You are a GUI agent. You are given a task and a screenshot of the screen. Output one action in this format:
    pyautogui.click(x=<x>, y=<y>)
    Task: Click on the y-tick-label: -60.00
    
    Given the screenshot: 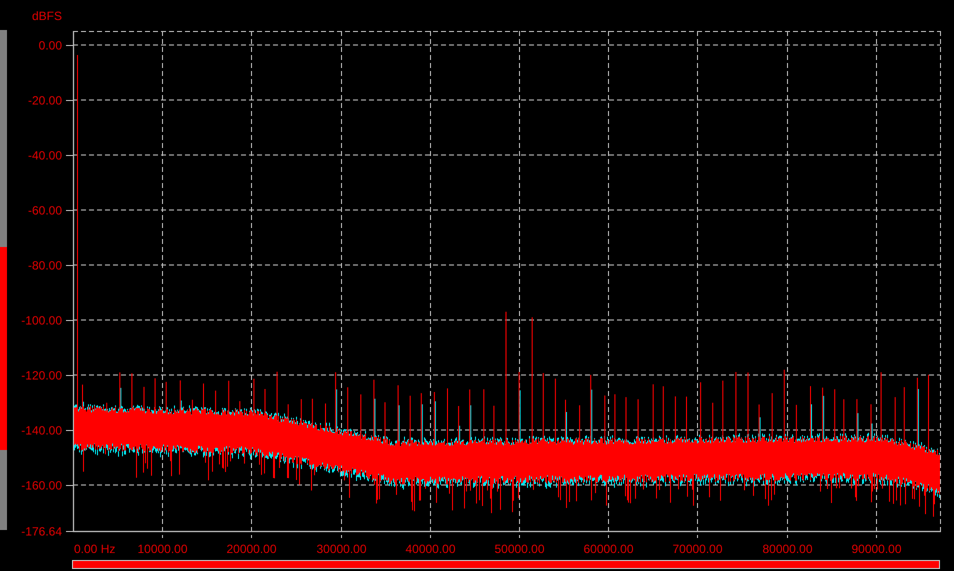 What is the action you would take?
    pyautogui.click(x=45, y=211)
    